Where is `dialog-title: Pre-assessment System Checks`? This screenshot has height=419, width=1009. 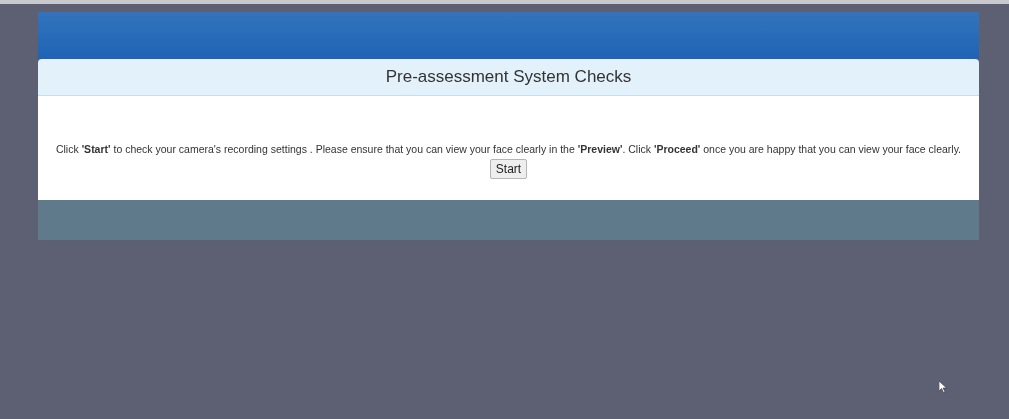 dialog-title: Pre-assessment System Checks is located at coordinates (508, 77).